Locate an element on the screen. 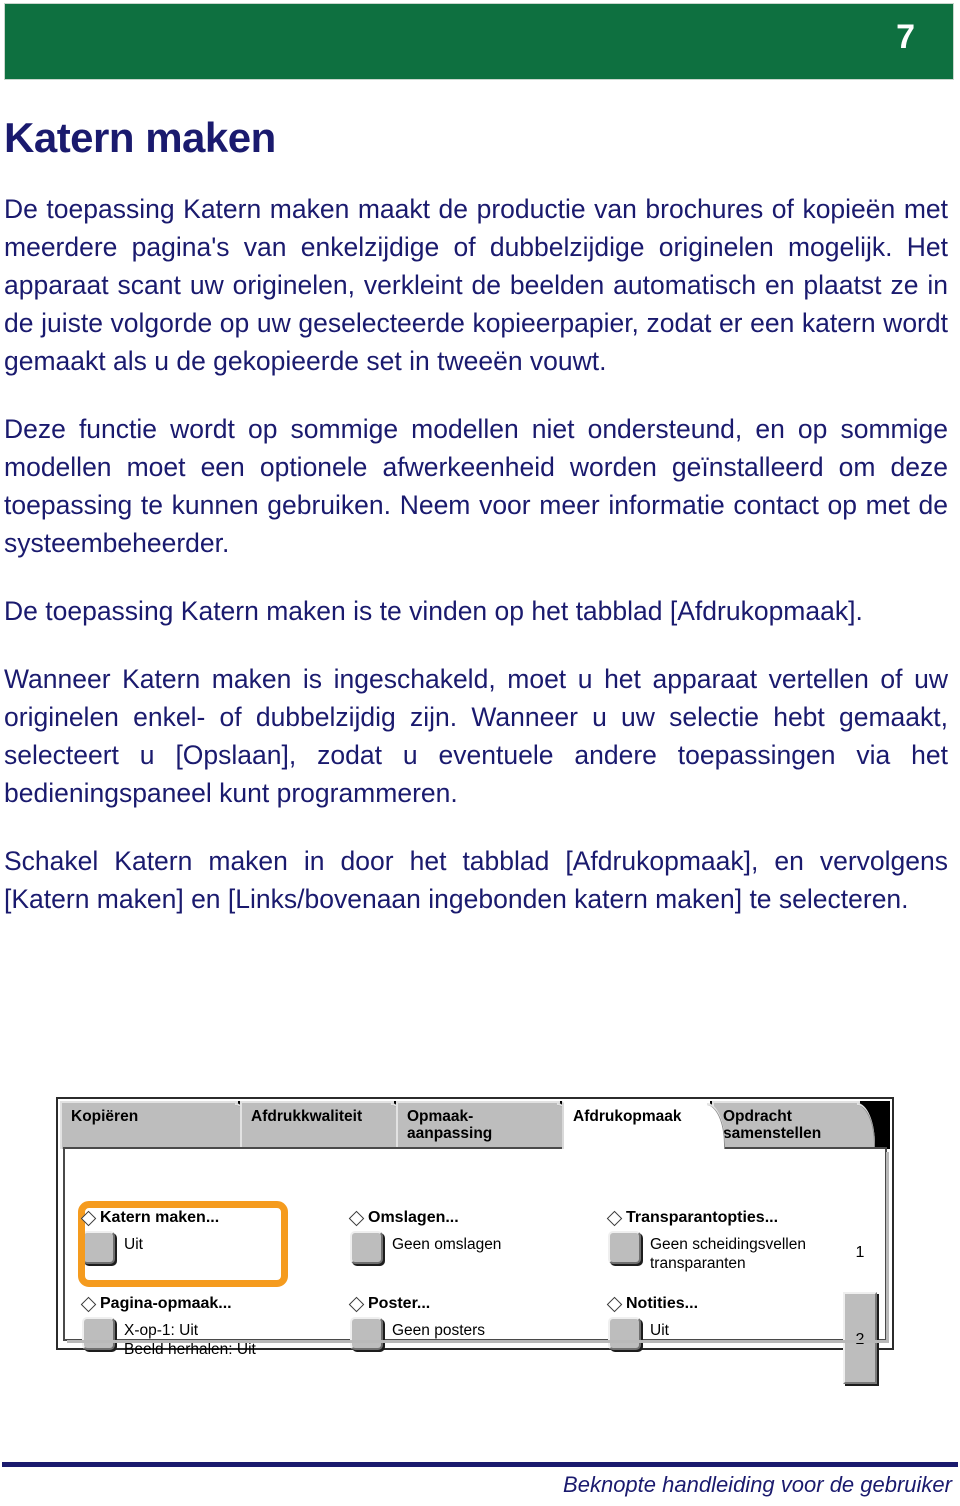  option-katern-maken: Katern maken... Uit is located at coordinates (195, 1244).